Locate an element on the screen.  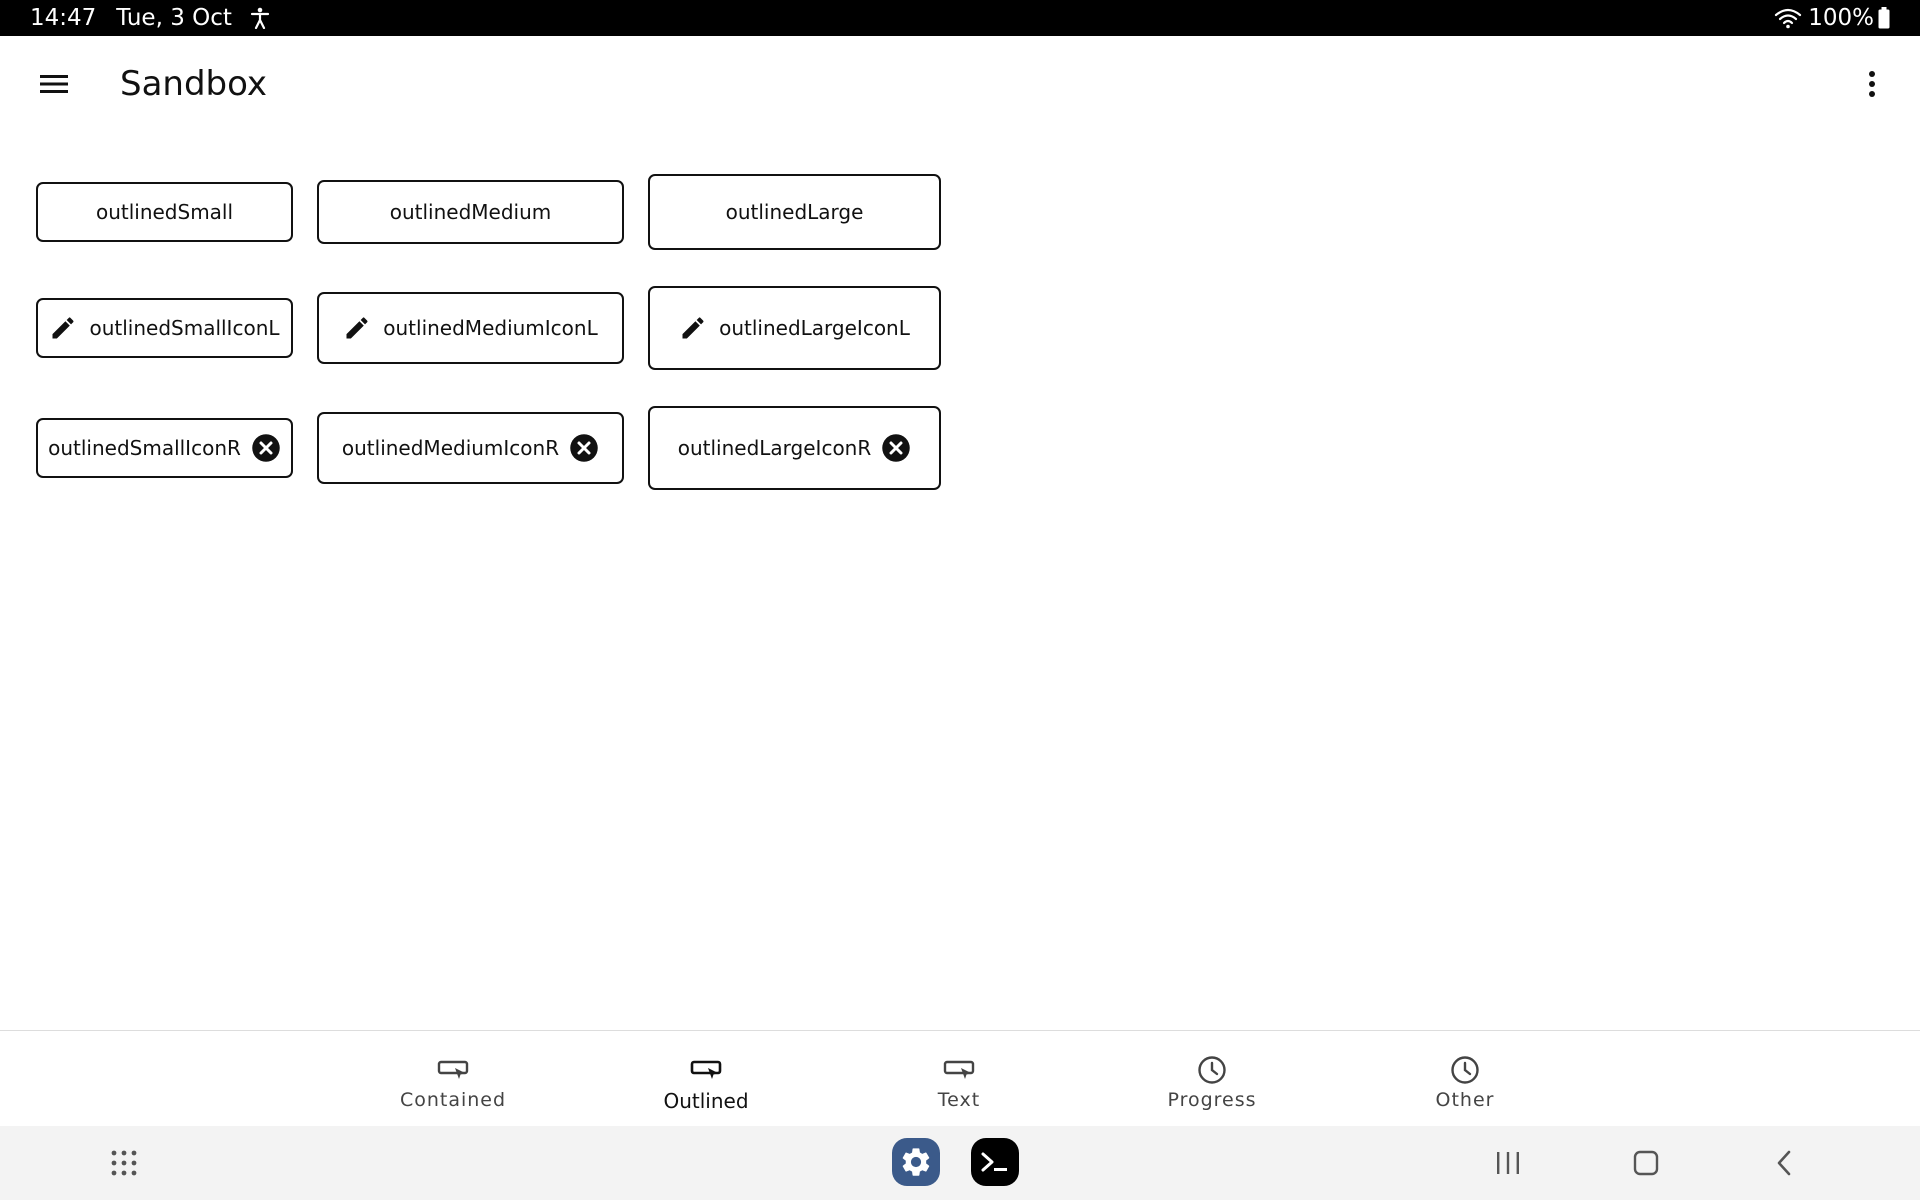
apps-grid-icon is located at coordinates (124, 1163).